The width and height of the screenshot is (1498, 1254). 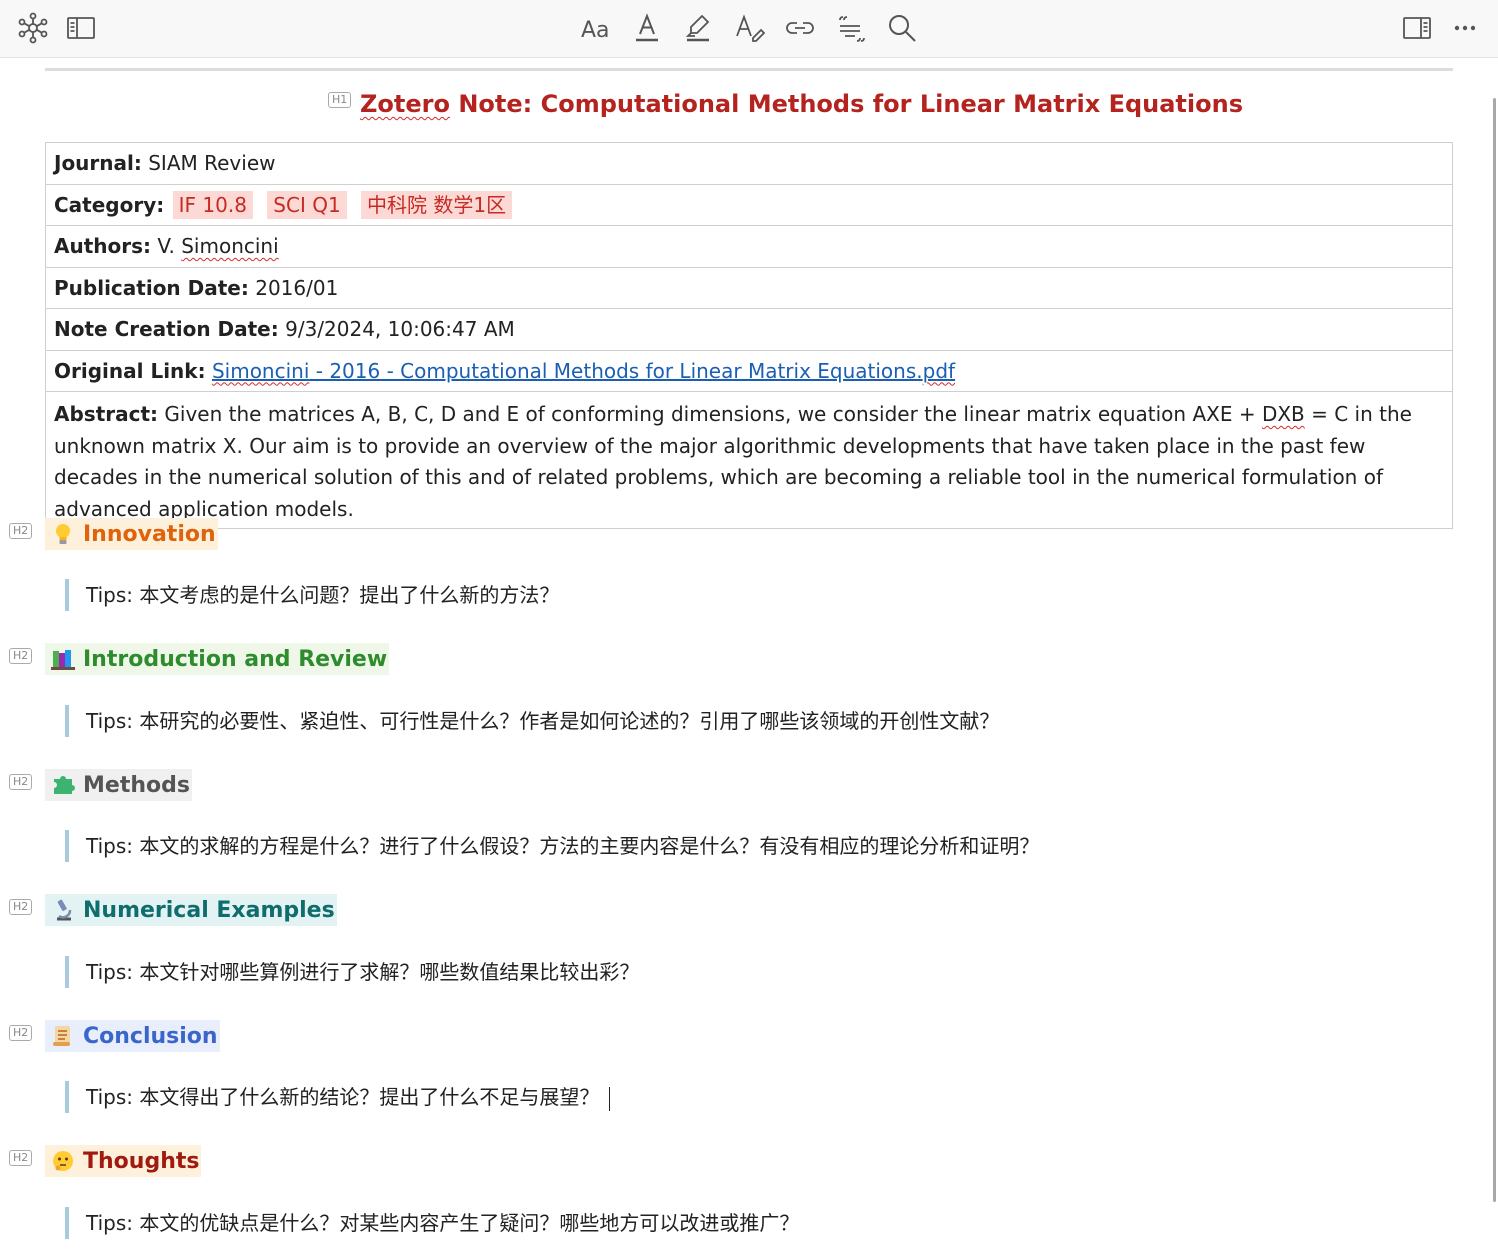 I want to click on more-options-button, so click(x=1465, y=28).